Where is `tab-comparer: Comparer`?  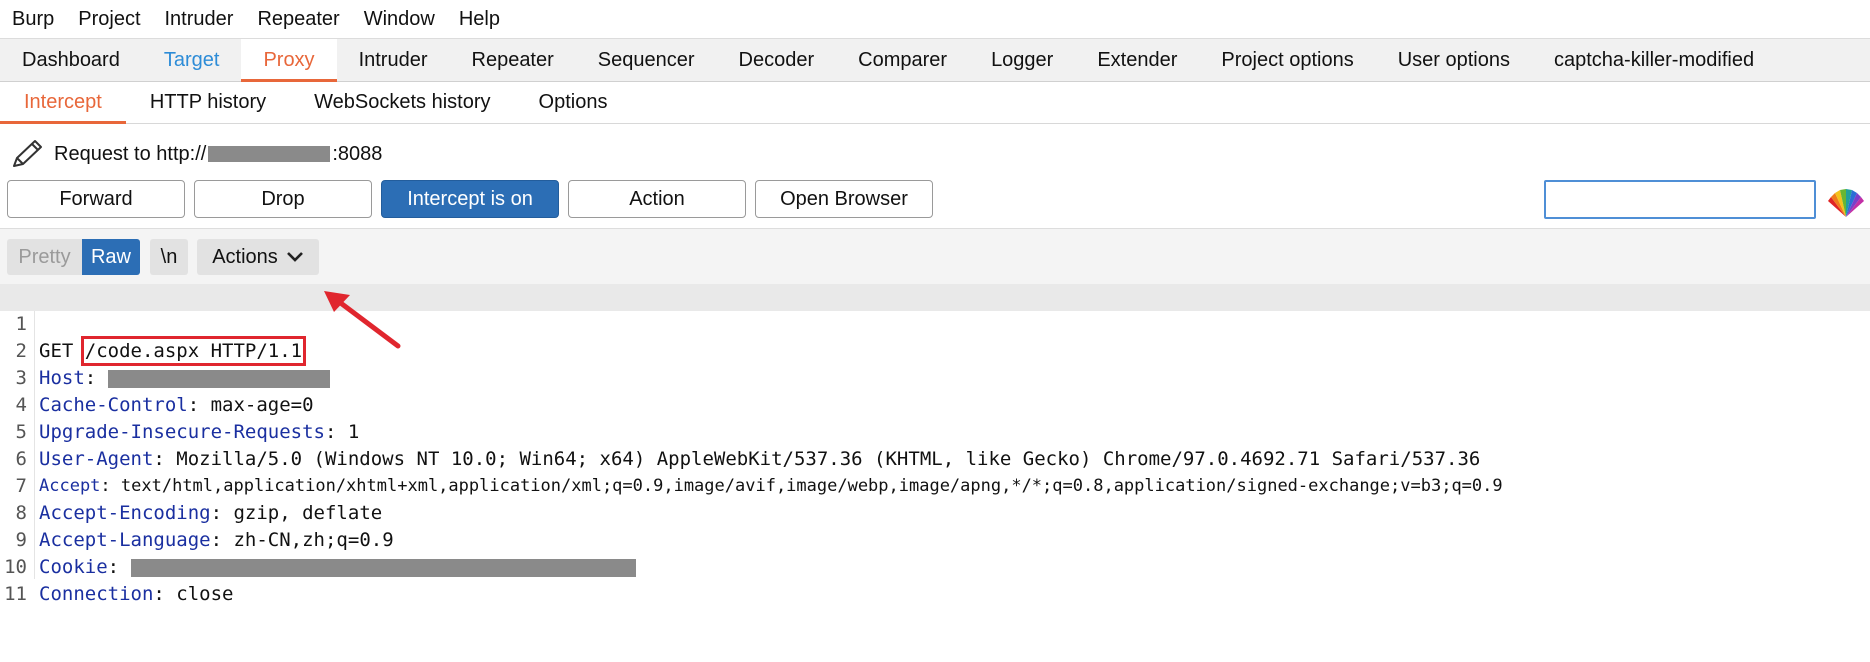
tab-comparer: Comparer is located at coordinates (902, 60).